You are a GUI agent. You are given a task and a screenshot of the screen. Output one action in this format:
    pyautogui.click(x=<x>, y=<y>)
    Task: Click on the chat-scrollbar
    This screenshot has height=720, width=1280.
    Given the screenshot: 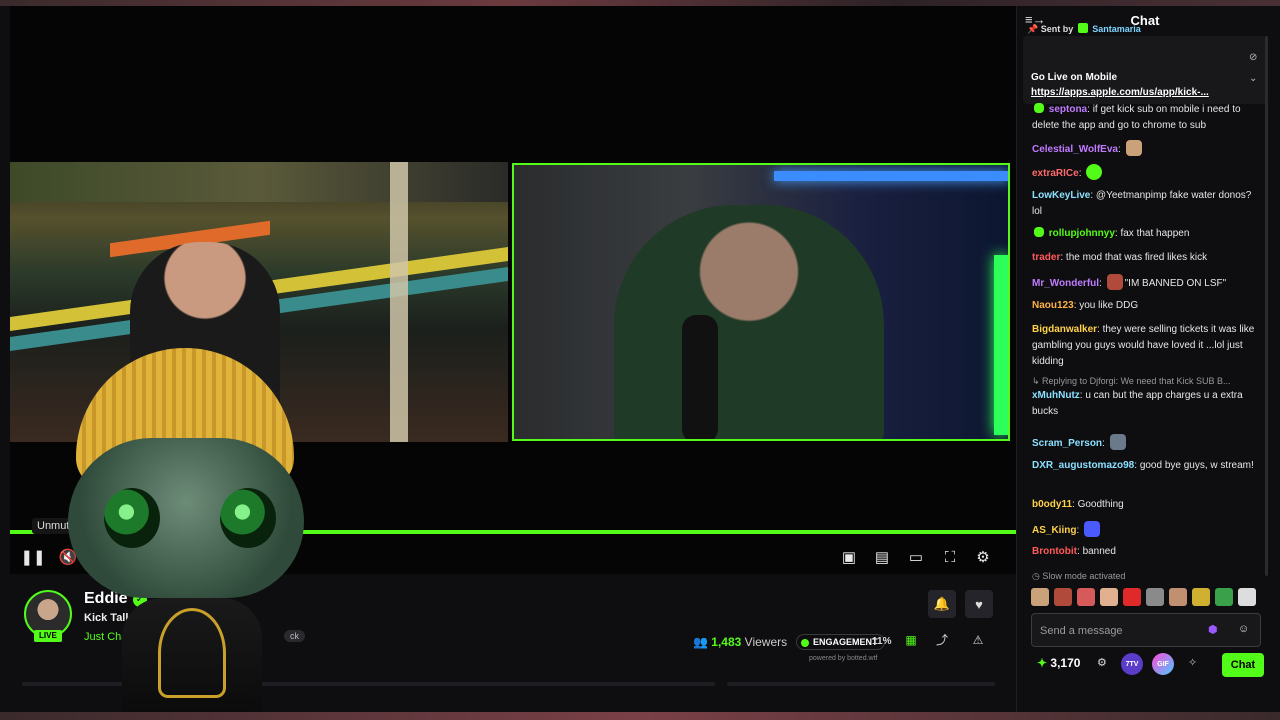 What is the action you would take?
    pyautogui.click(x=1266, y=306)
    